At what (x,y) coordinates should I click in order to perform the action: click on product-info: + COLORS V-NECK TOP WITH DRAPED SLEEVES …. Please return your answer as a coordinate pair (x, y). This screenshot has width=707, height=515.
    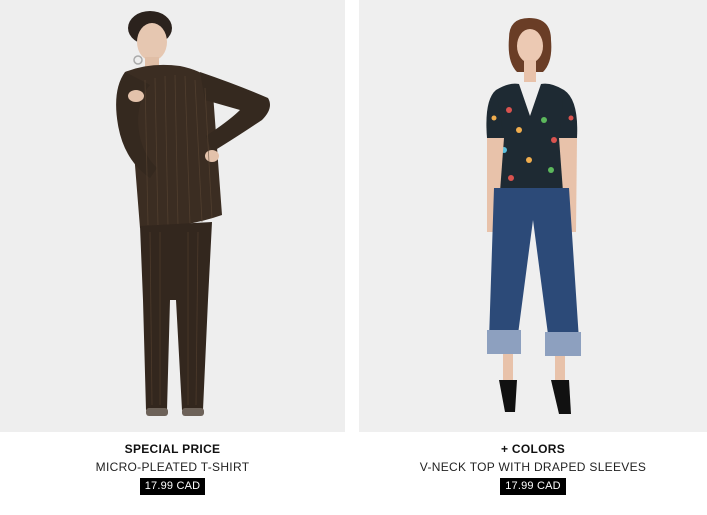
    Looking at the image, I should click on (533, 468).